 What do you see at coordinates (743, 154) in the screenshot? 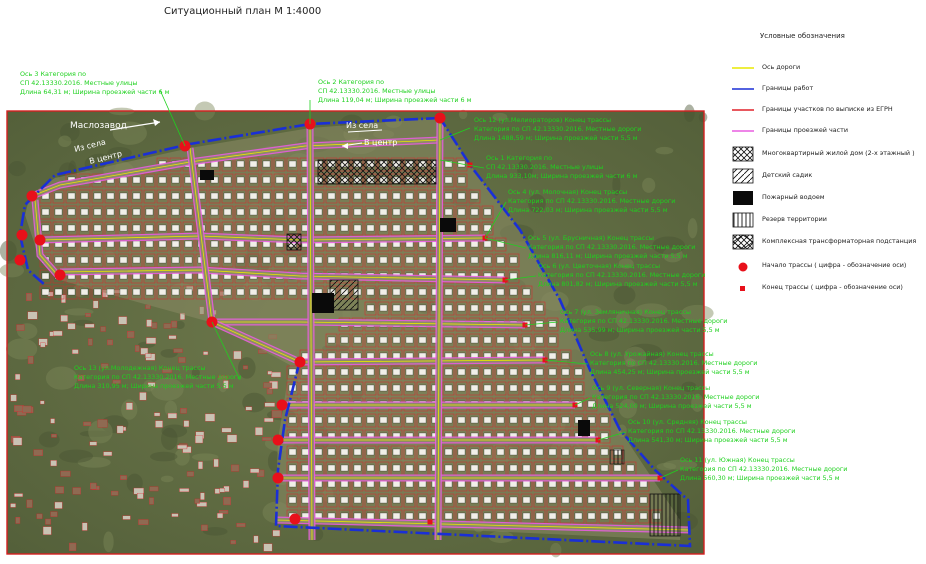
I see `crosshatch-symbol` at bounding box center [743, 154].